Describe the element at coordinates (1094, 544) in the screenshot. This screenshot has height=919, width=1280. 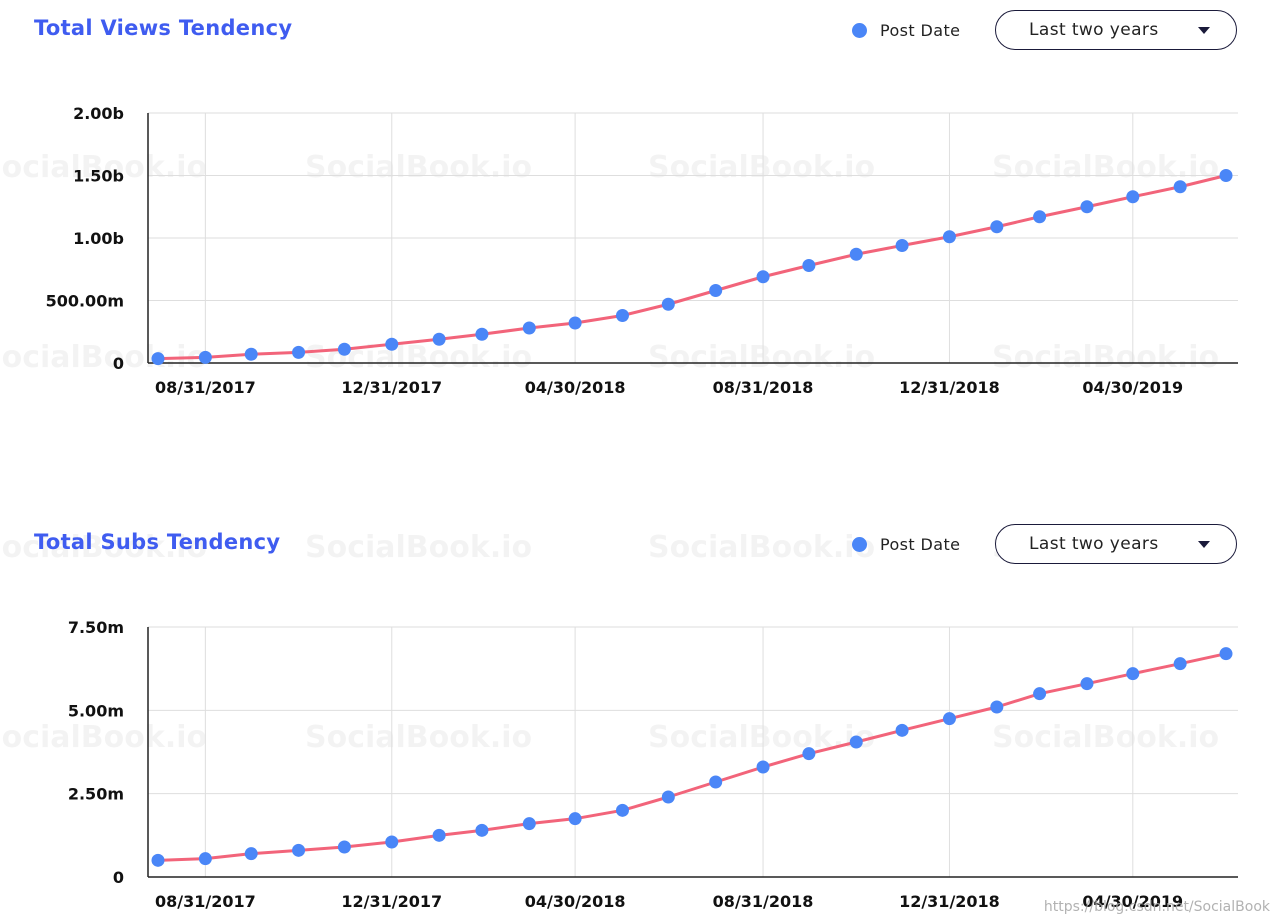
I see `subs-range-dropdown-label: Last two years` at that location.